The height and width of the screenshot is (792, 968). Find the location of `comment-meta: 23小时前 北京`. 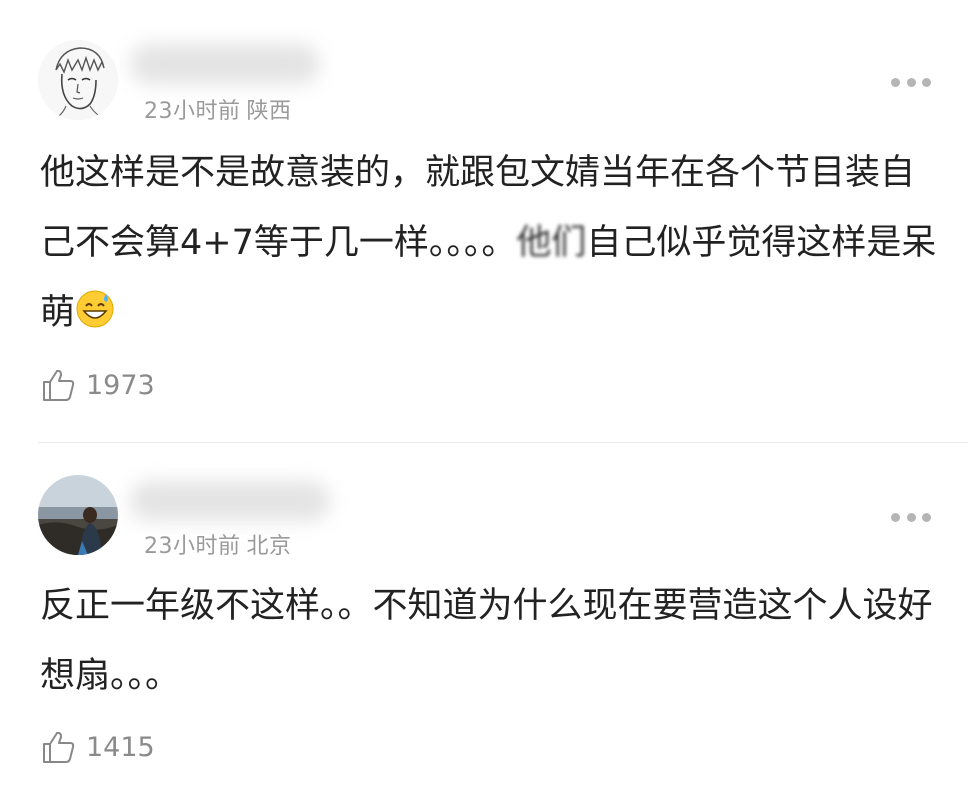

comment-meta: 23小时前 北京 is located at coordinates (218, 544).